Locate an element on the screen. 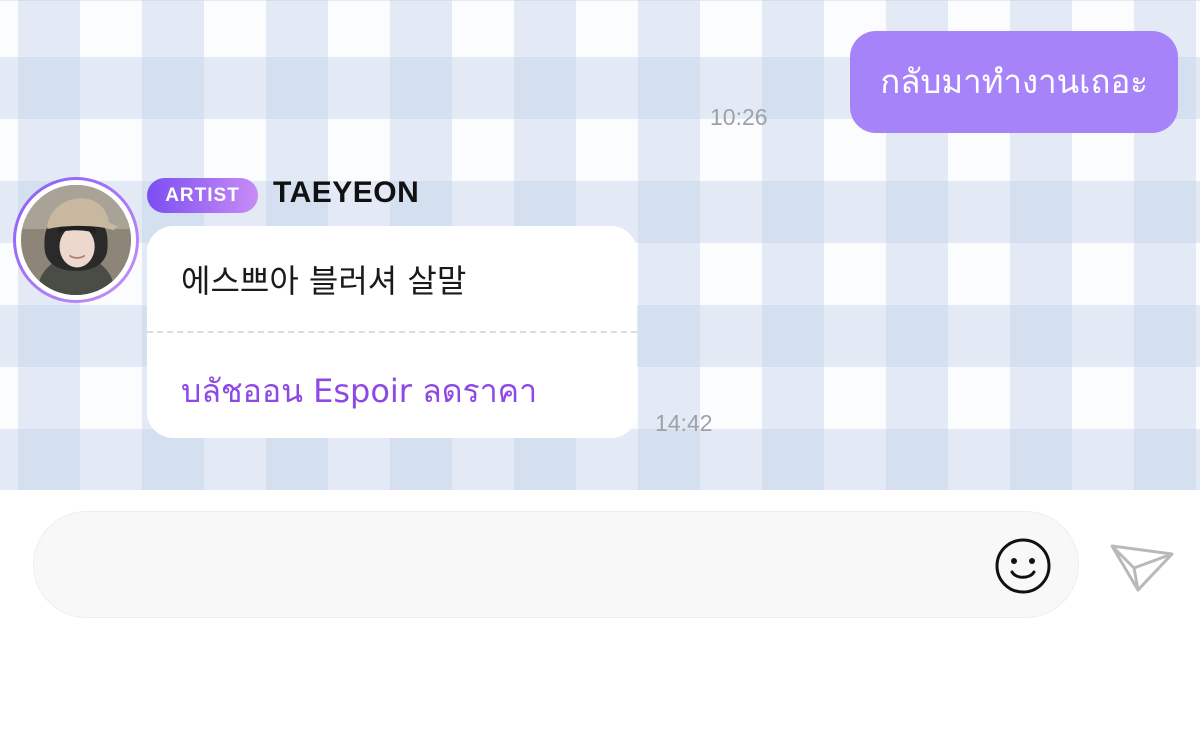 The width and height of the screenshot is (1200, 733). outgoing-message-text: กลับมาทำงานเถอะ is located at coordinates (1014, 81).